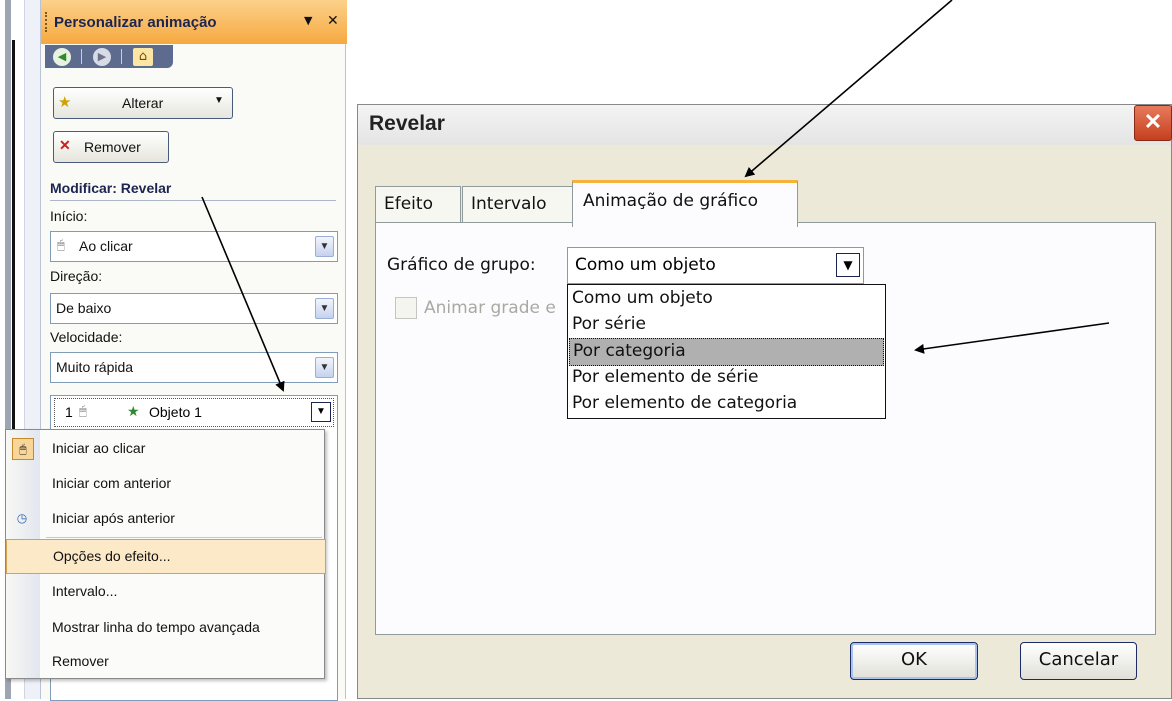 The height and width of the screenshot is (701, 1172). Describe the element at coordinates (69, 216) in the screenshot. I see `start-label: Início:` at that location.